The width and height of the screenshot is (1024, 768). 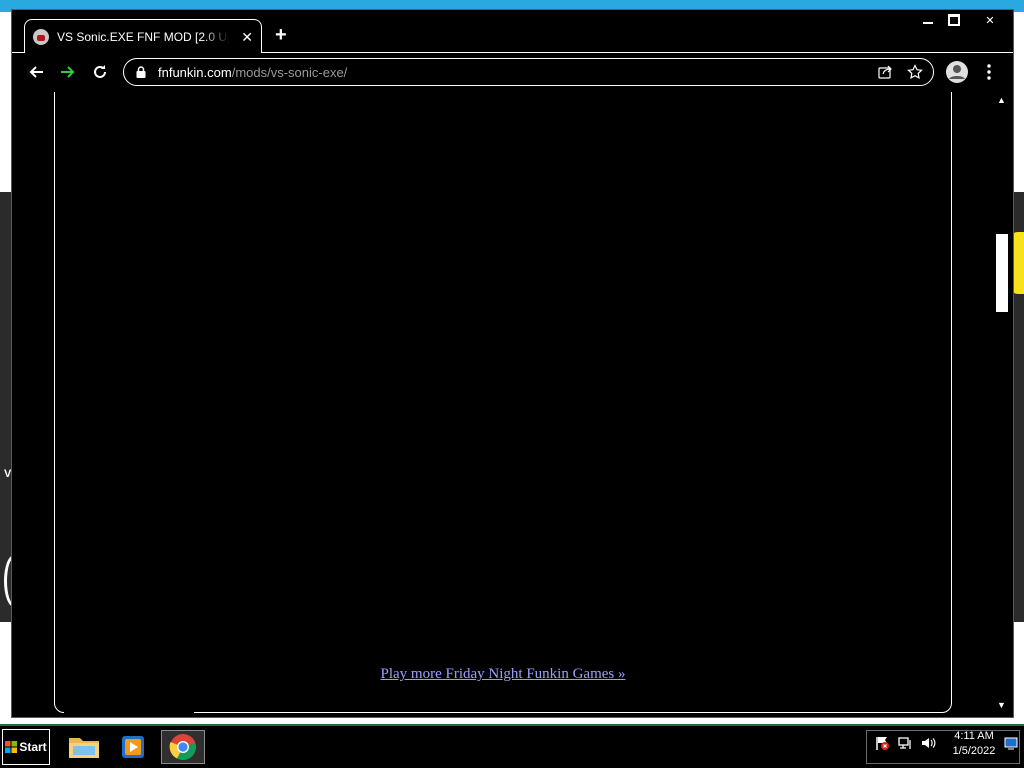 I want to click on window-controls: ✕, so click(x=964, y=20).